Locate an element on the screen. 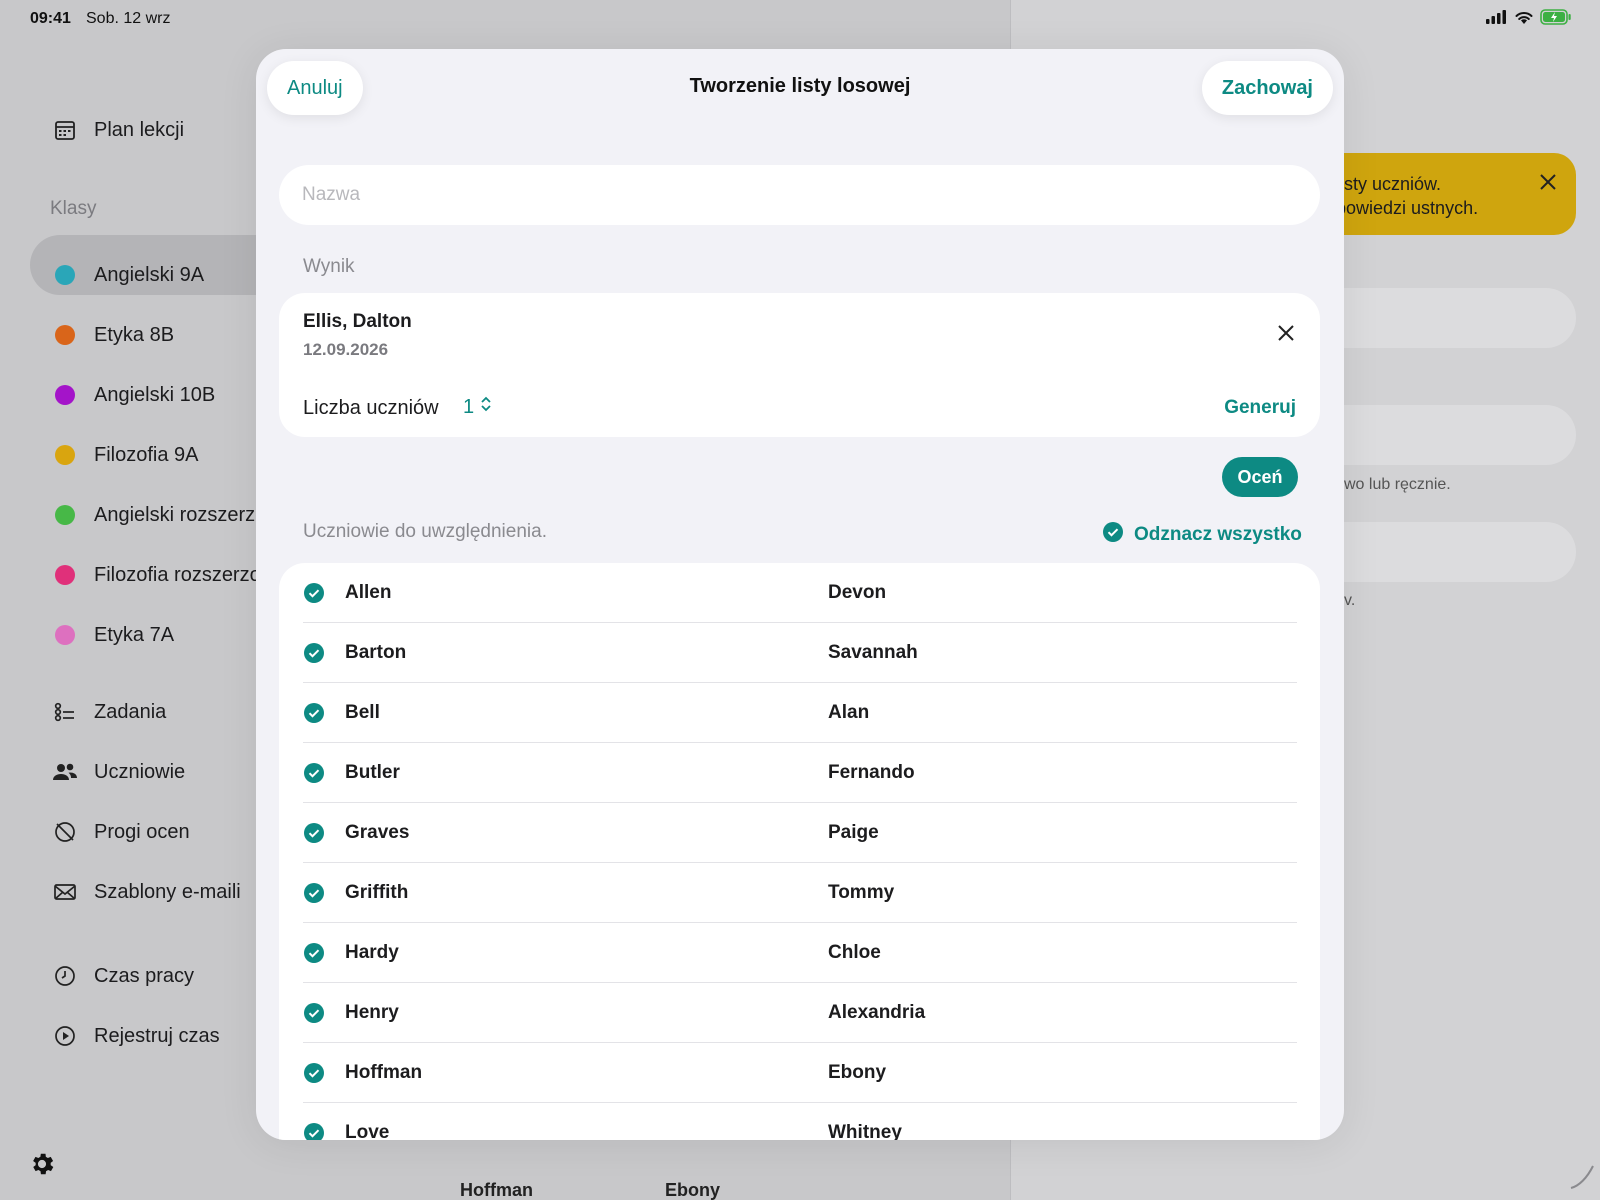  generate-button: Generuj is located at coordinates (1260, 408).